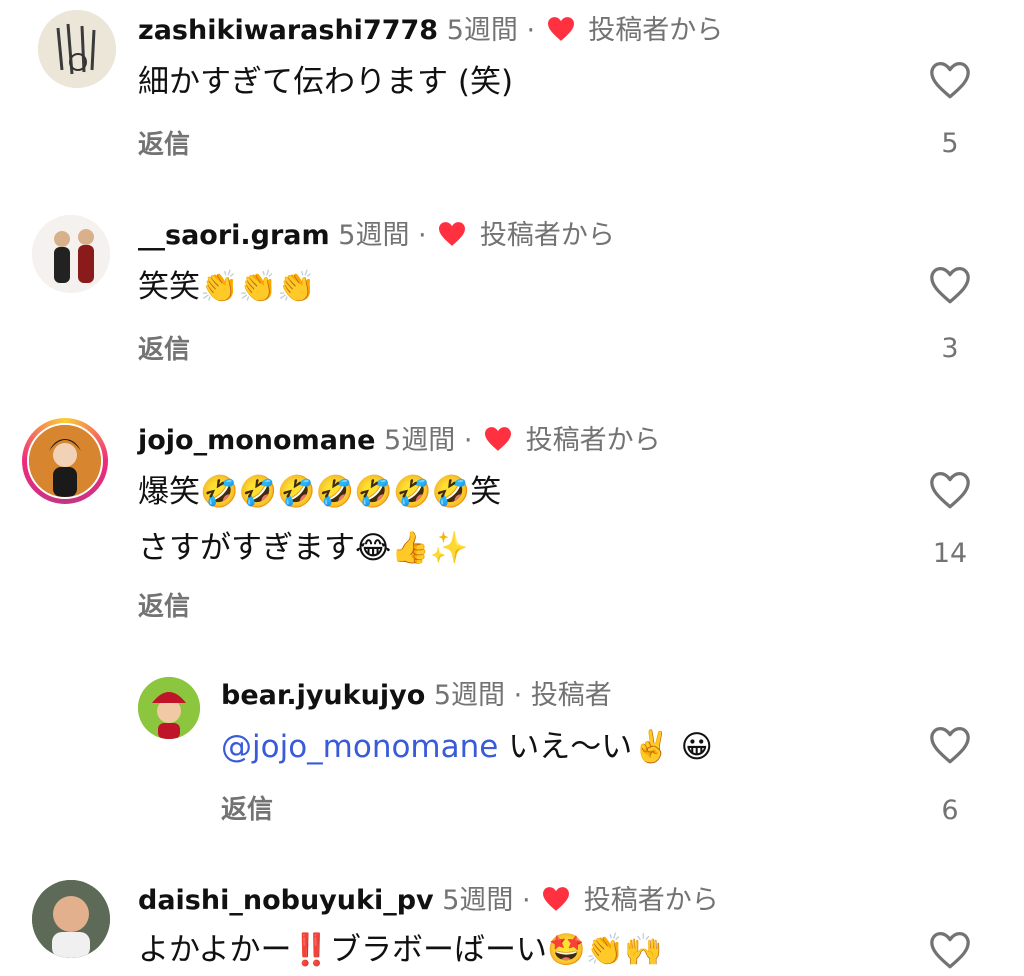  What do you see at coordinates (320, 492) in the screenshot?
I see `comment-text-line-1: 爆笑🤣🤣🤣🤣🤣🤣🤣笑` at bounding box center [320, 492].